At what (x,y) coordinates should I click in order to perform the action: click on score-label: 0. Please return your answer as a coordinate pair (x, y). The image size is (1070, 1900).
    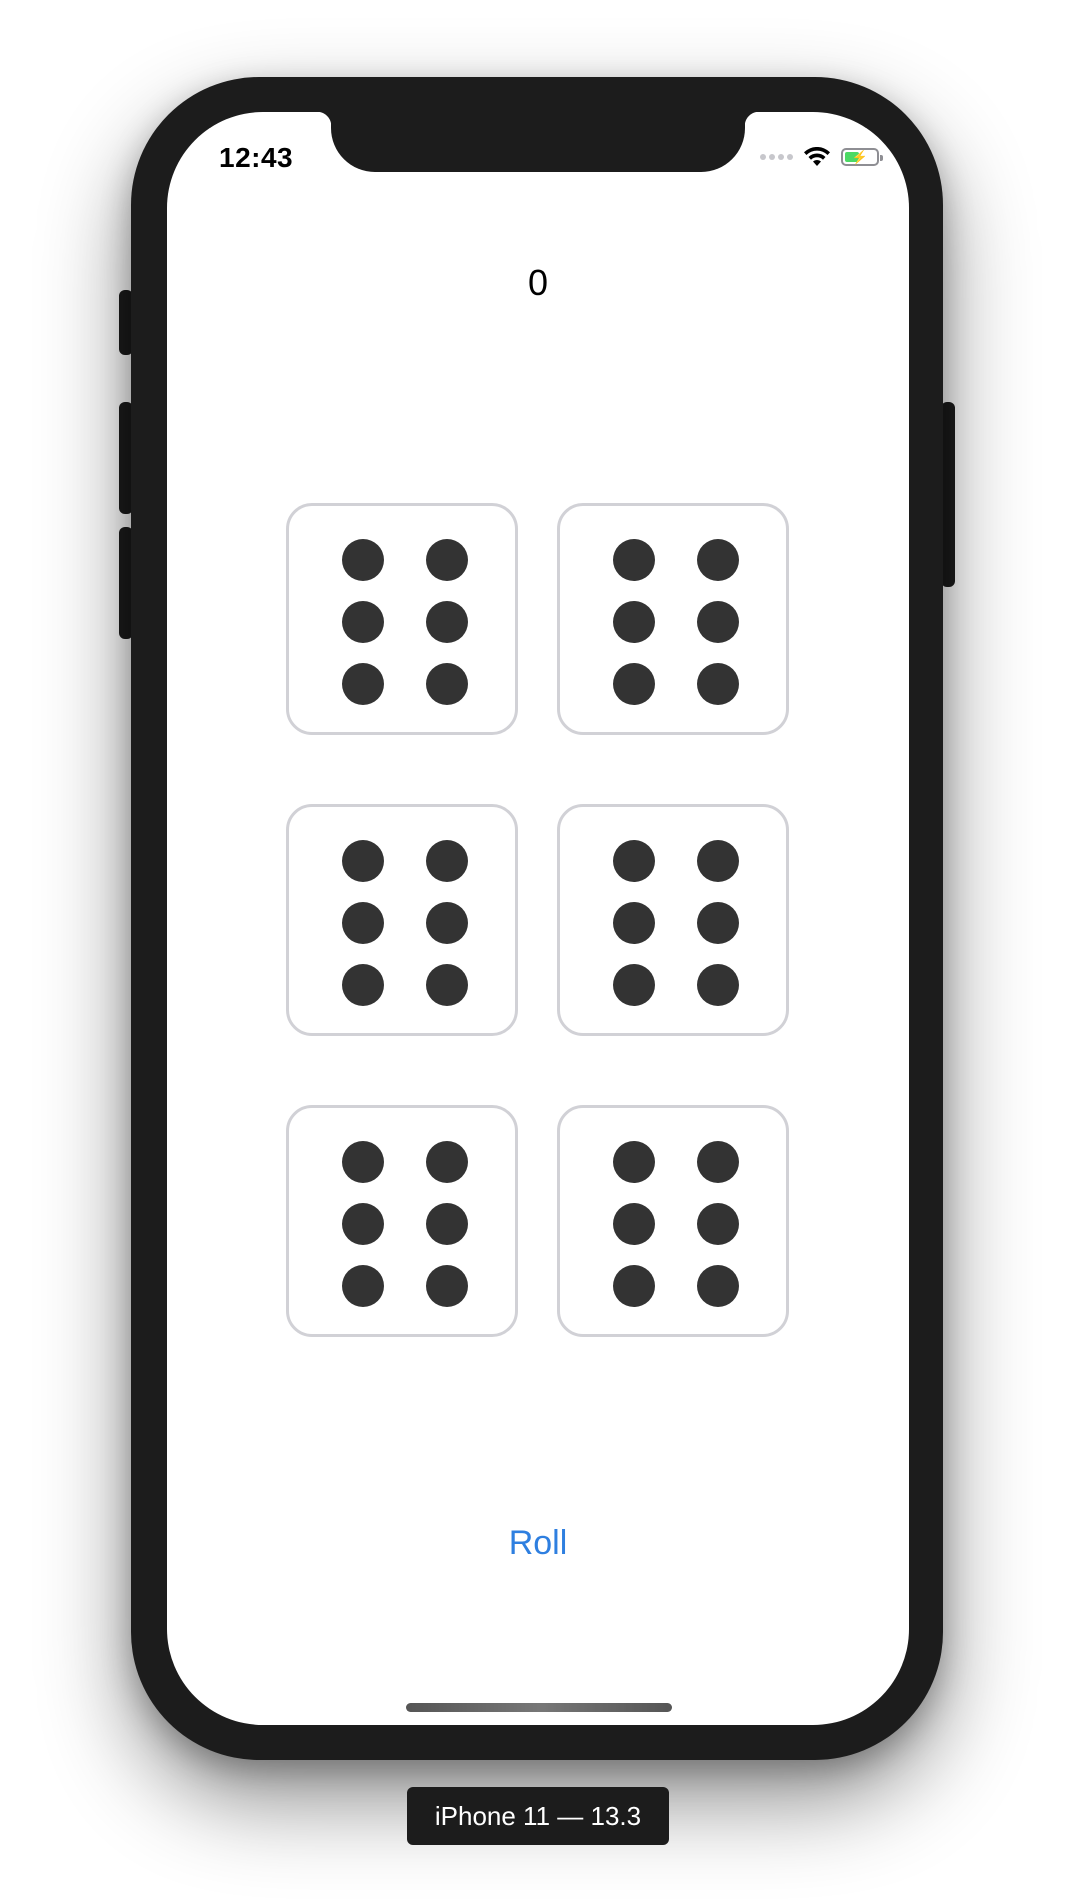
    Looking at the image, I should click on (538, 282).